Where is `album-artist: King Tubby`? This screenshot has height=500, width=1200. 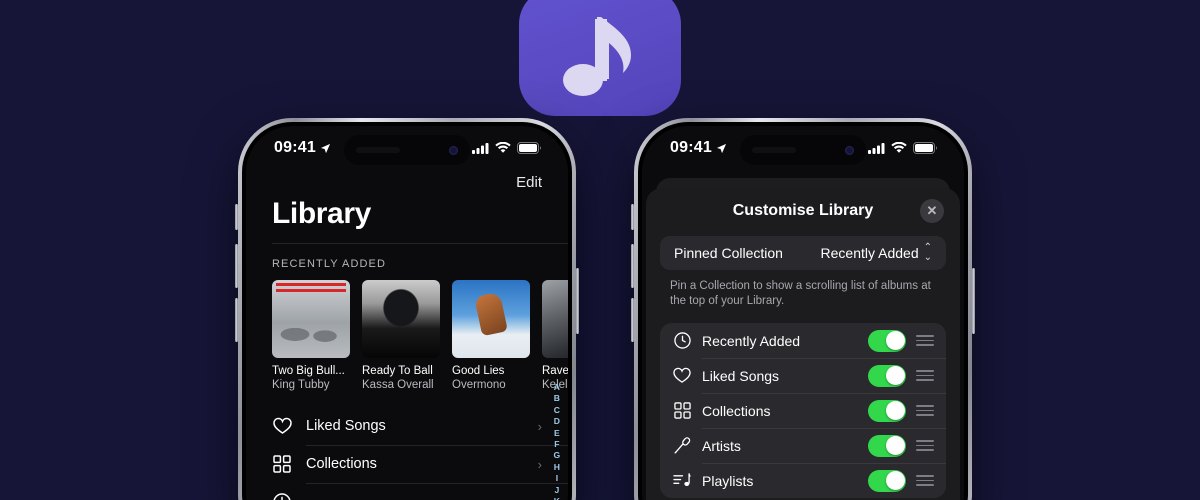 album-artist: King Tubby is located at coordinates (301, 385).